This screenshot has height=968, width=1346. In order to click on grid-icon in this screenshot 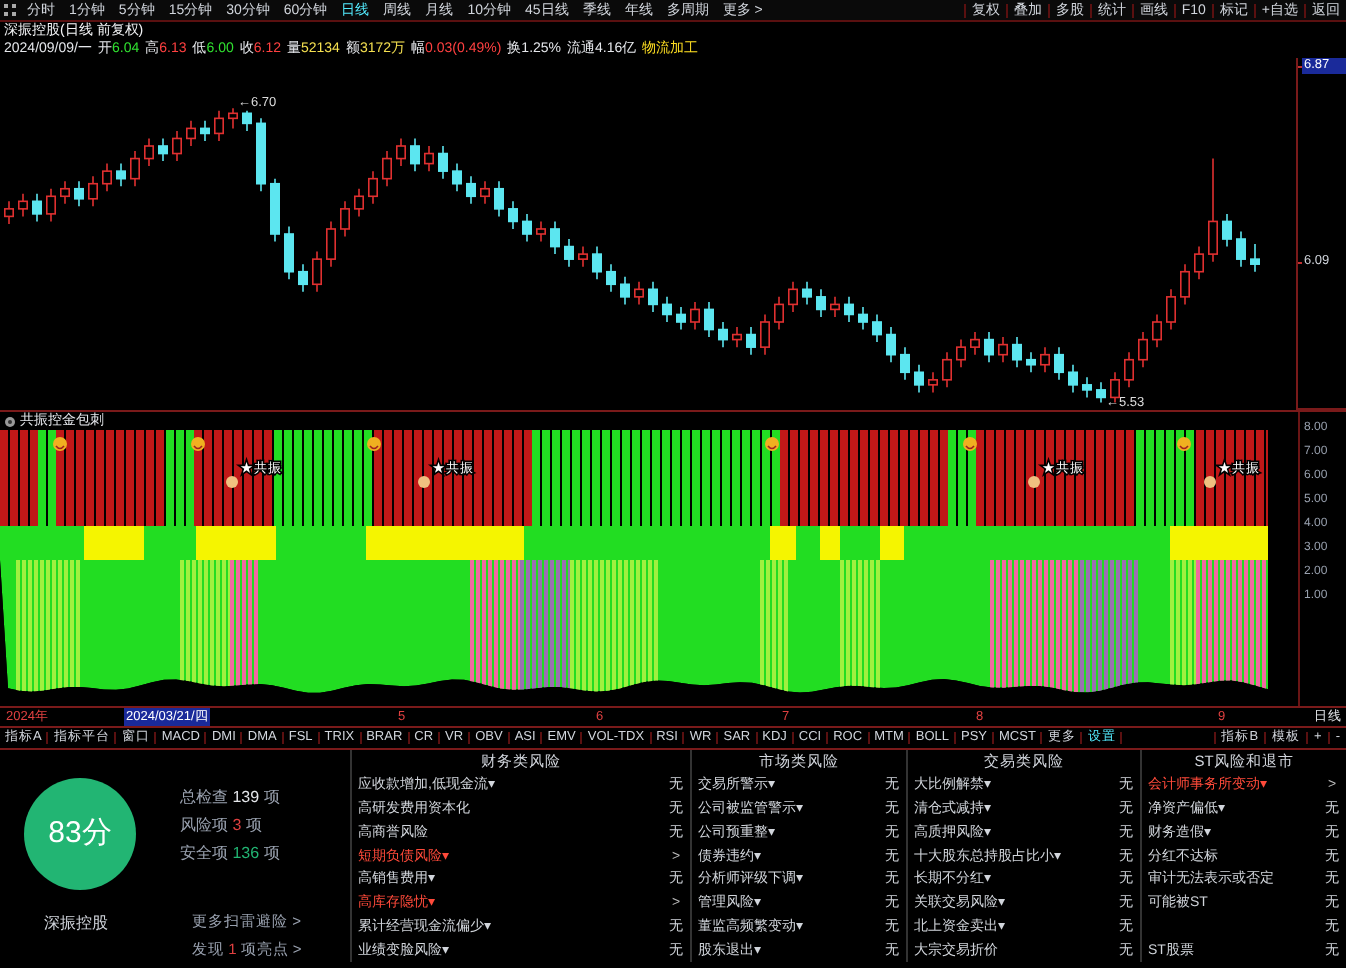, I will do `click(10, 10)`.